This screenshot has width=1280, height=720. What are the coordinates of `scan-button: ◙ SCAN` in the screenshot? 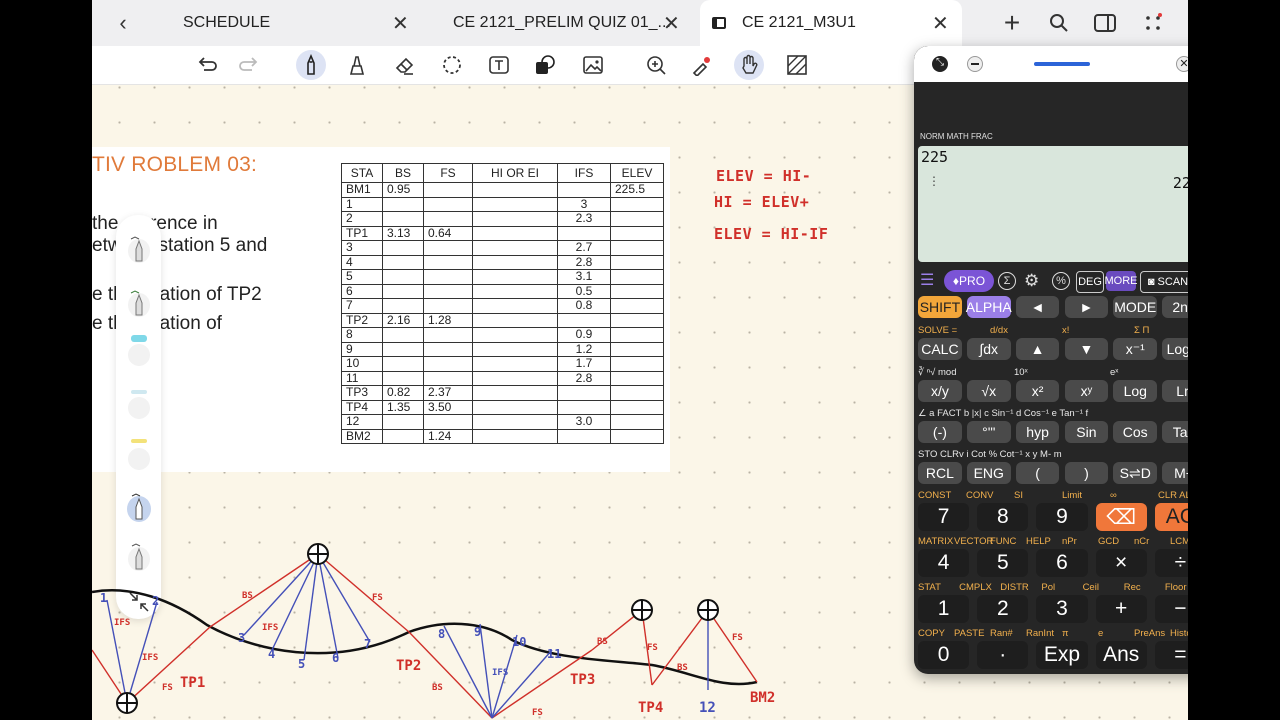 It's located at (1164, 282).